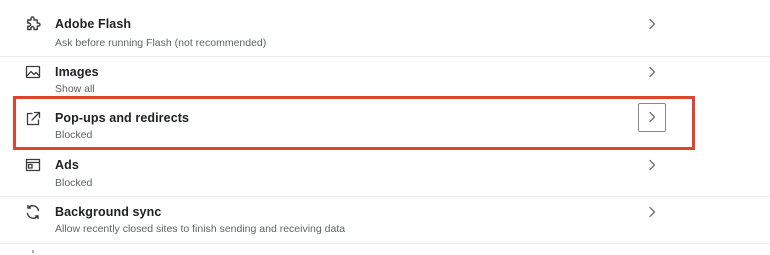 The height and width of the screenshot is (255, 770). Describe the element at coordinates (67, 165) in the screenshot. I see `setting-title: Ads` at that location.